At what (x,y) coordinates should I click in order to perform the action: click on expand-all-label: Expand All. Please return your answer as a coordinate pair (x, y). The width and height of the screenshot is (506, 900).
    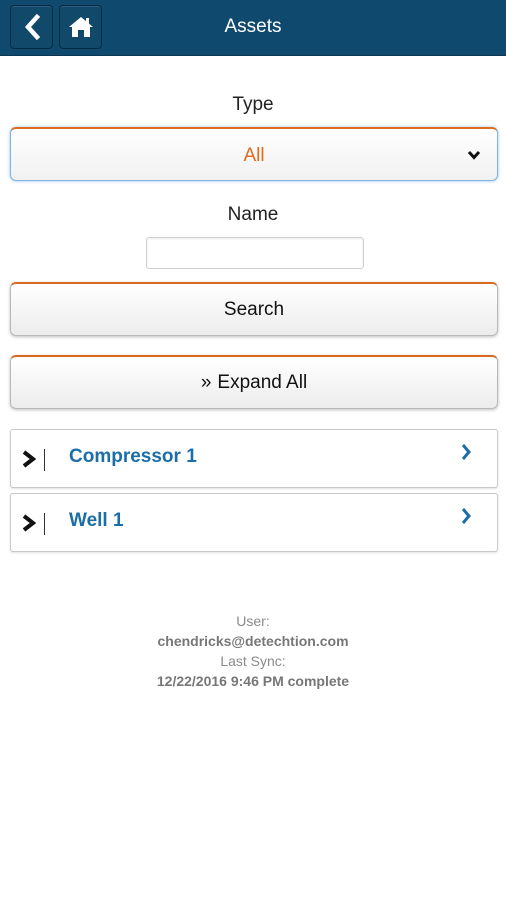
    Looking at the image, I should click on (262, 382).